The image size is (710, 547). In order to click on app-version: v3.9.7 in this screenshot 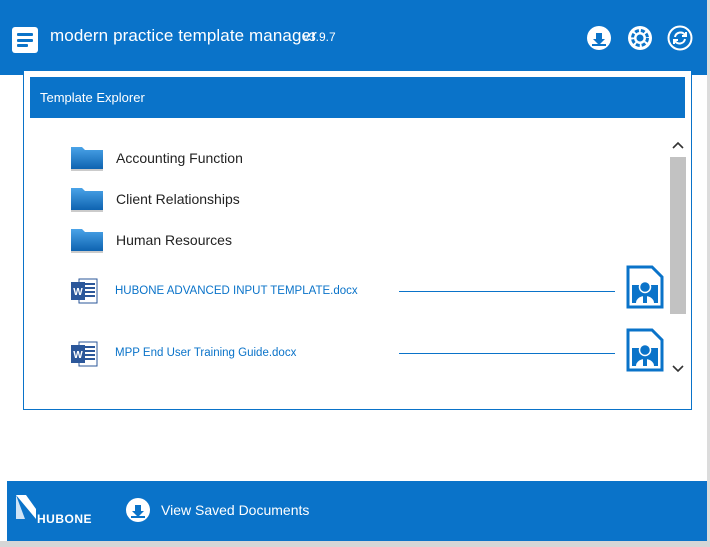, I will do `click(319, 37)`.